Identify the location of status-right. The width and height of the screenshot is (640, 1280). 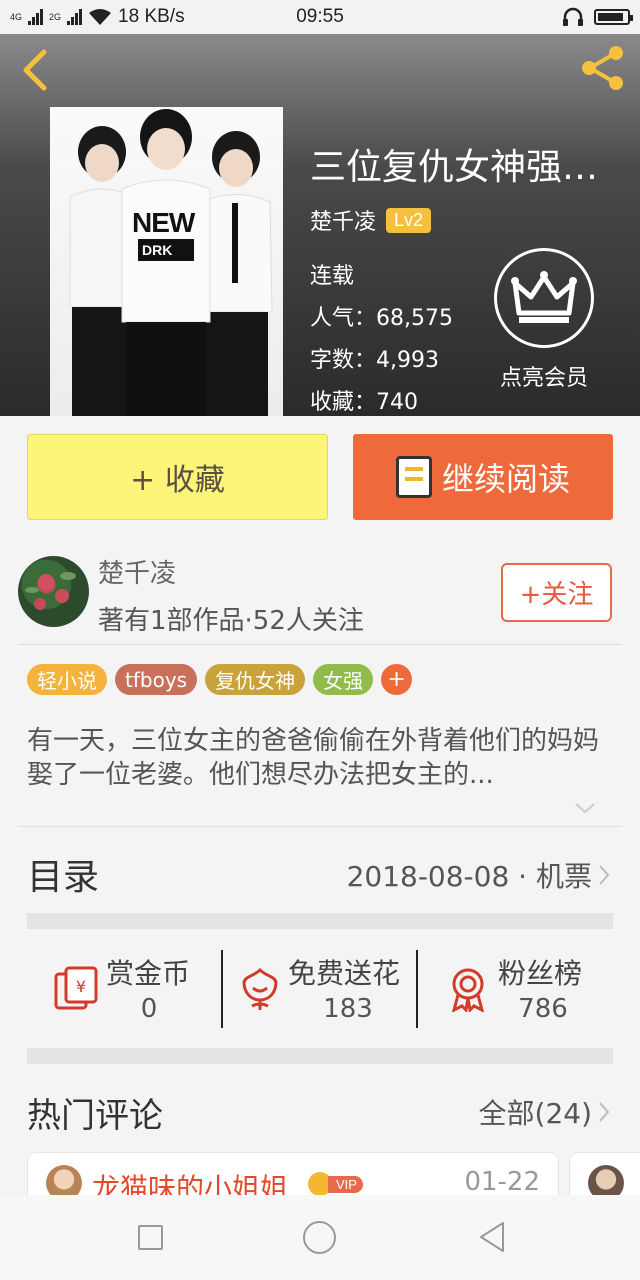
(597, 17).